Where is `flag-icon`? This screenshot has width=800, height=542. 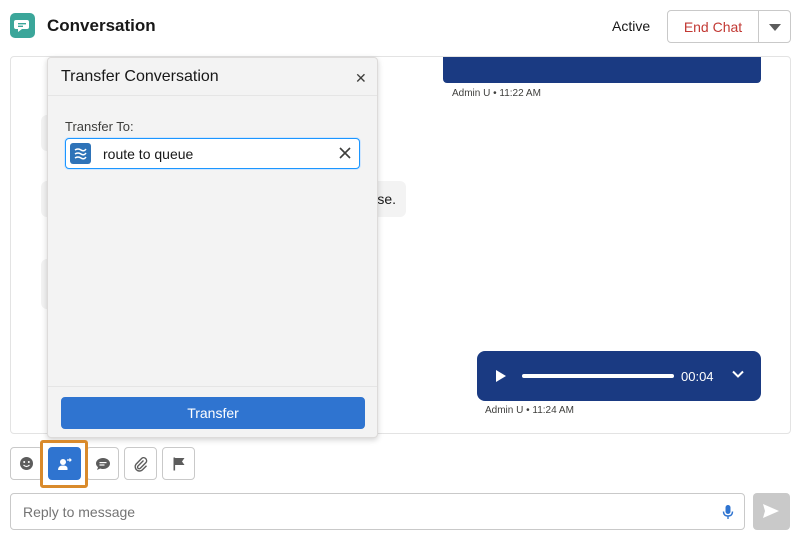 flag-icon is located at coordinates (179, 464).